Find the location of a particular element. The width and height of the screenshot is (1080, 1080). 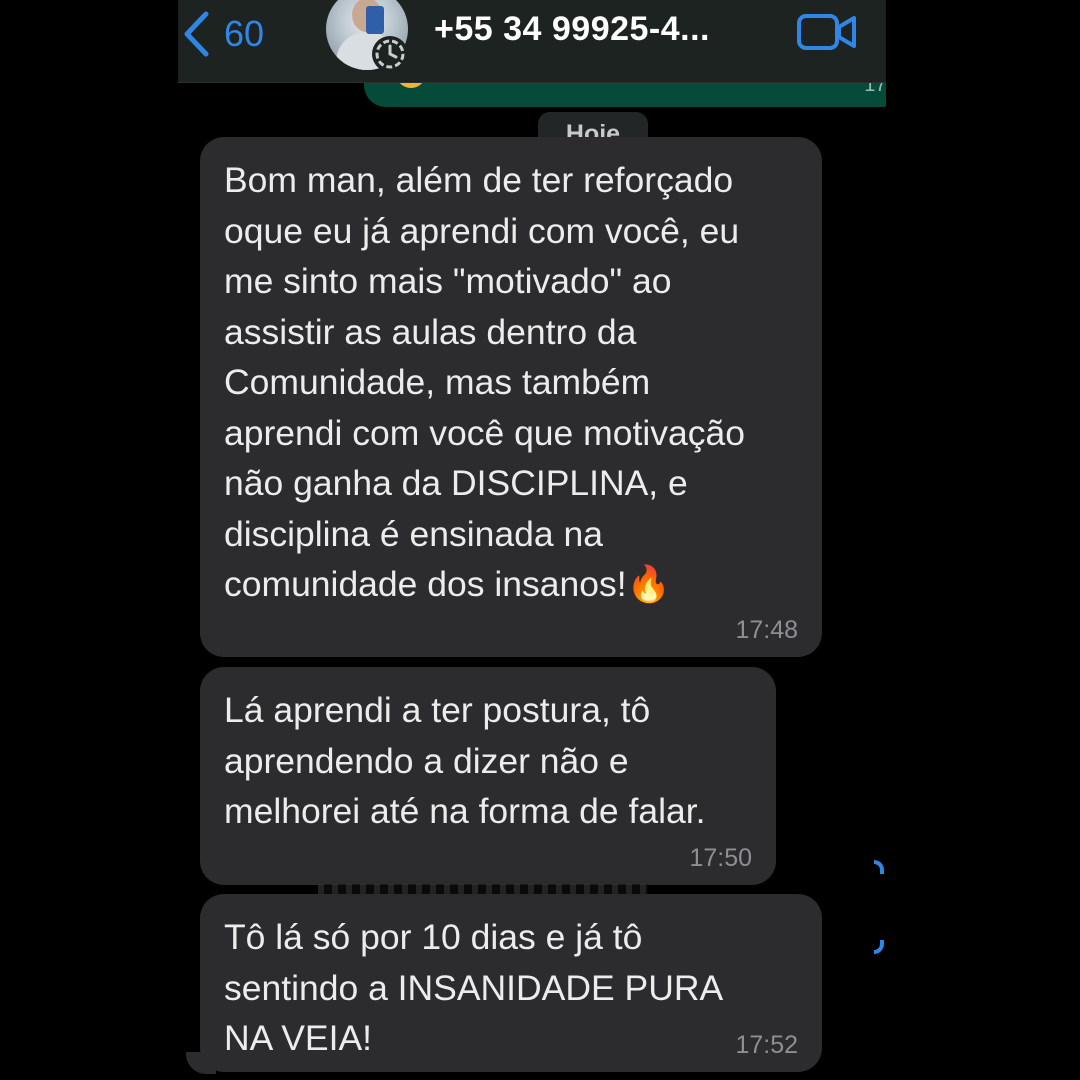

message-time: 17:50 is located at coordinates (720, 858).